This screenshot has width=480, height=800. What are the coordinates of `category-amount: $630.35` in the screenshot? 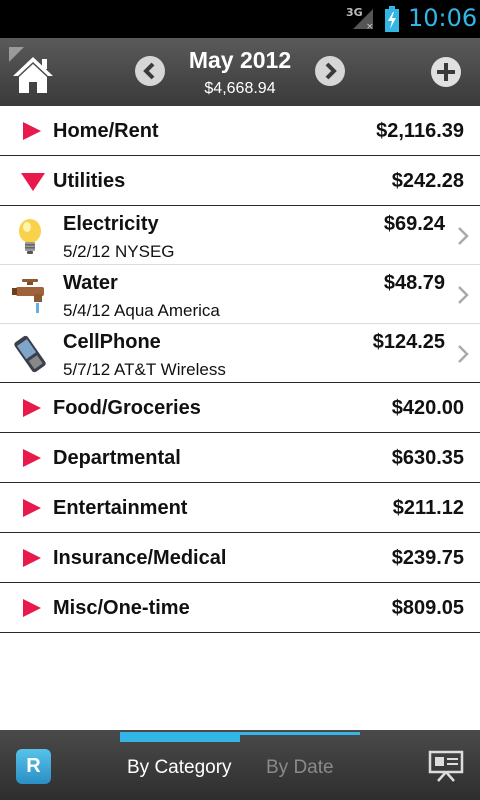 It's located at (427, 458).